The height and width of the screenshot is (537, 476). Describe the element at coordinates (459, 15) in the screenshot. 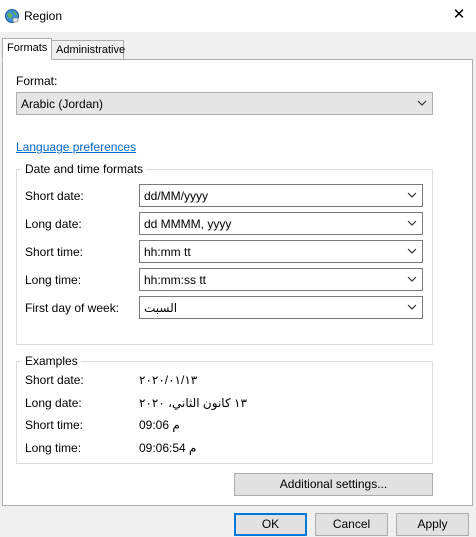

I see `close-button: ✕` at that location.